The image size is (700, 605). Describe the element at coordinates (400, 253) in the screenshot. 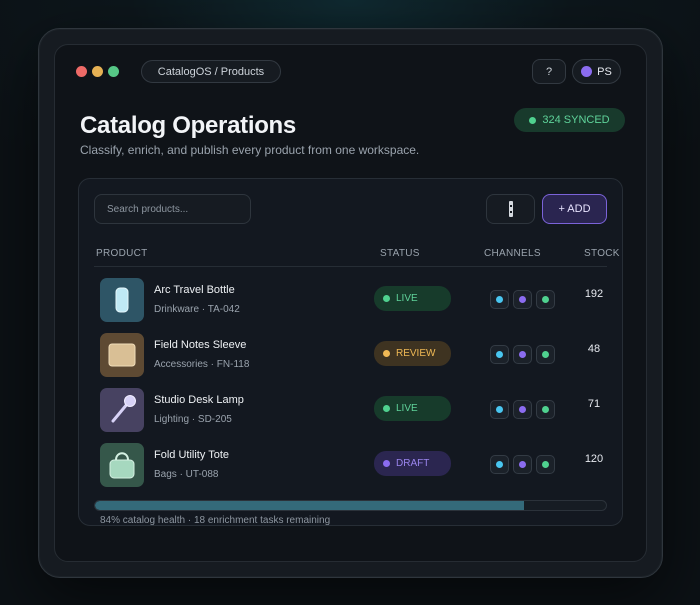

I see `column-header-status: STATUS` at that location.